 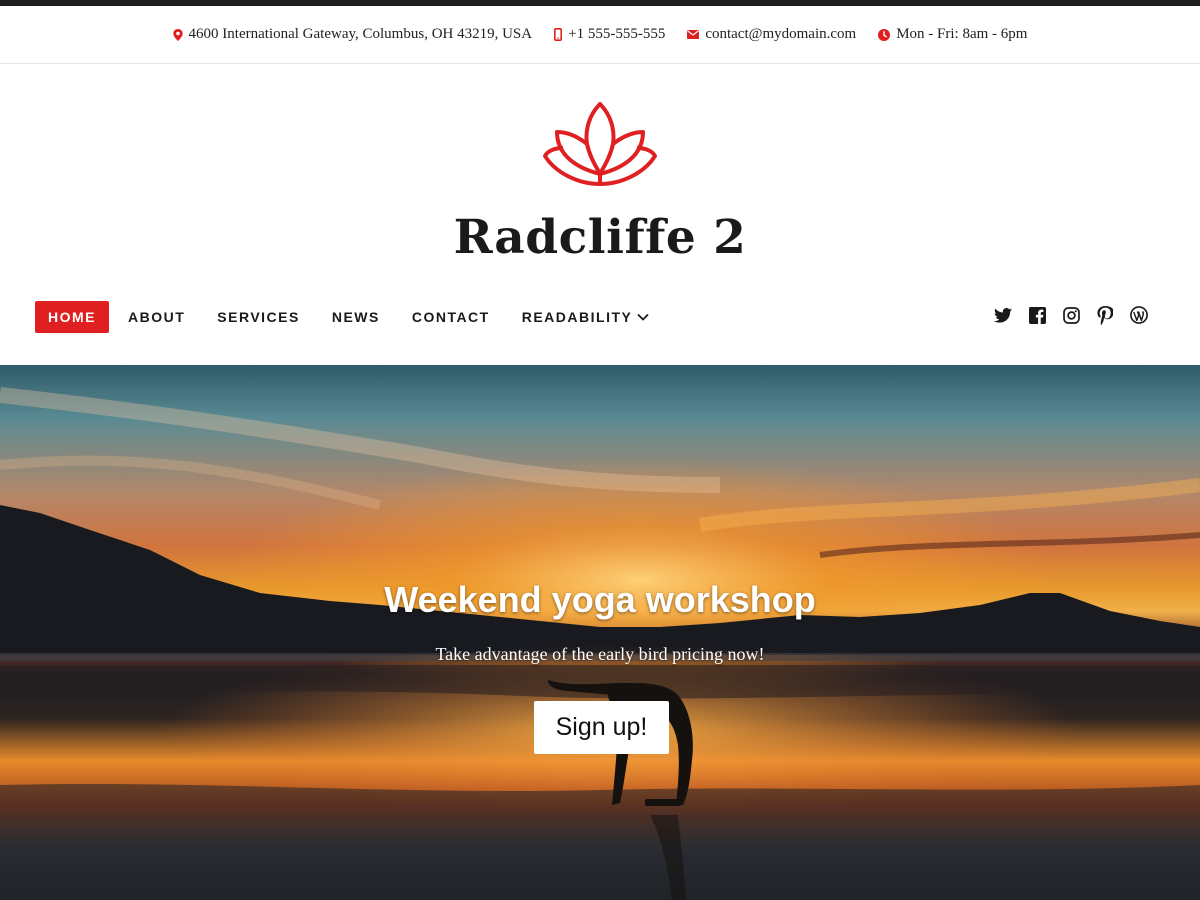 I want to click on email-info: contact@mydomain.com, so click(x=771, y=34).